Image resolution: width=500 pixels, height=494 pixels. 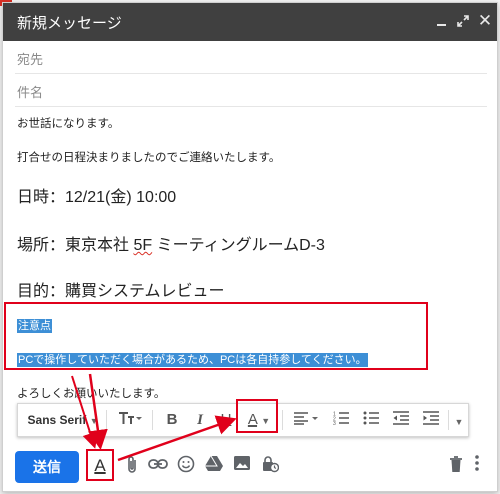 I want to click on indent-less-button, so click(x=401, y=420).